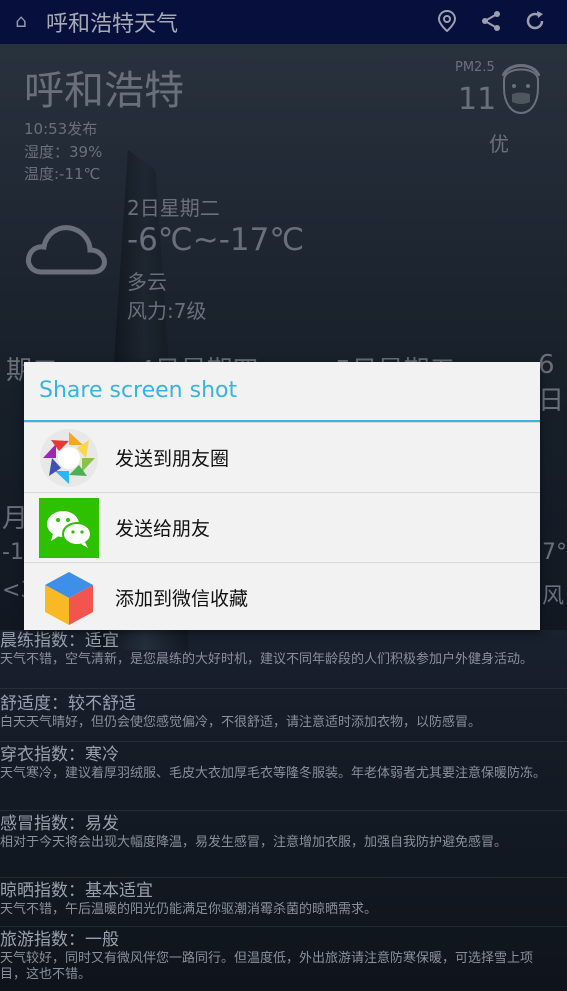 The height and width of the screenshot is (991, 567). What do you see at coordinates (68, 704) in the screenshot?
I see `index-title: 舒适度：较不舒适` at bounding box center [68, 704].